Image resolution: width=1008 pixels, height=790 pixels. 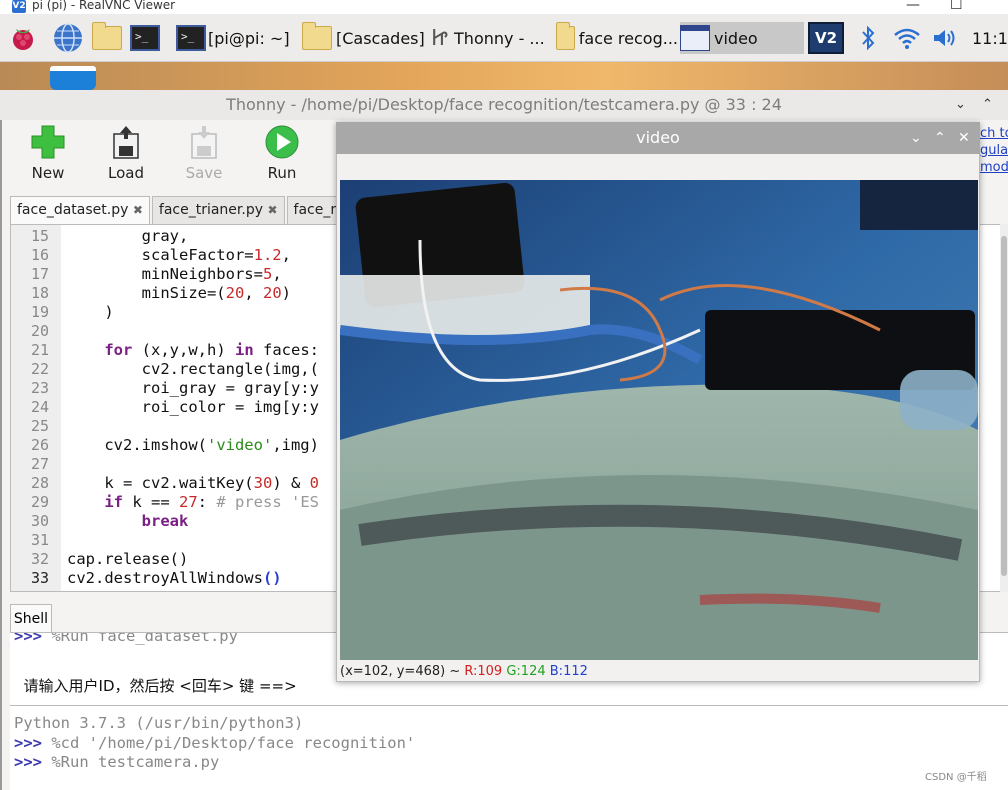 I want to click on tab-face-trainer: face_trianer.py ✖, so click(x=218, y=210).